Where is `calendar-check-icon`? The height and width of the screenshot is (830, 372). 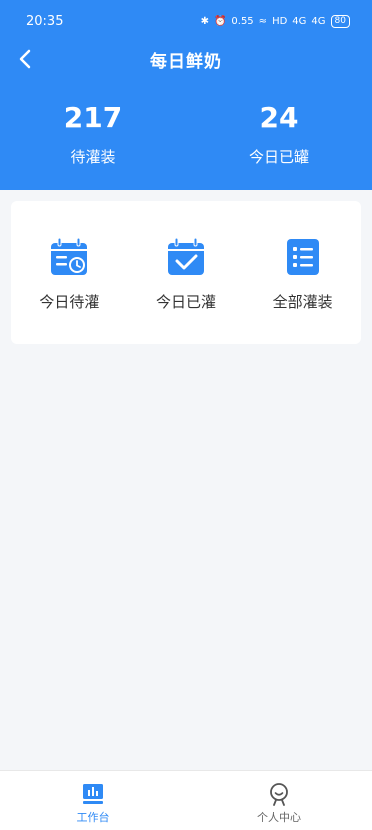
calendar-check-icon is located at coordinates (185, 256).